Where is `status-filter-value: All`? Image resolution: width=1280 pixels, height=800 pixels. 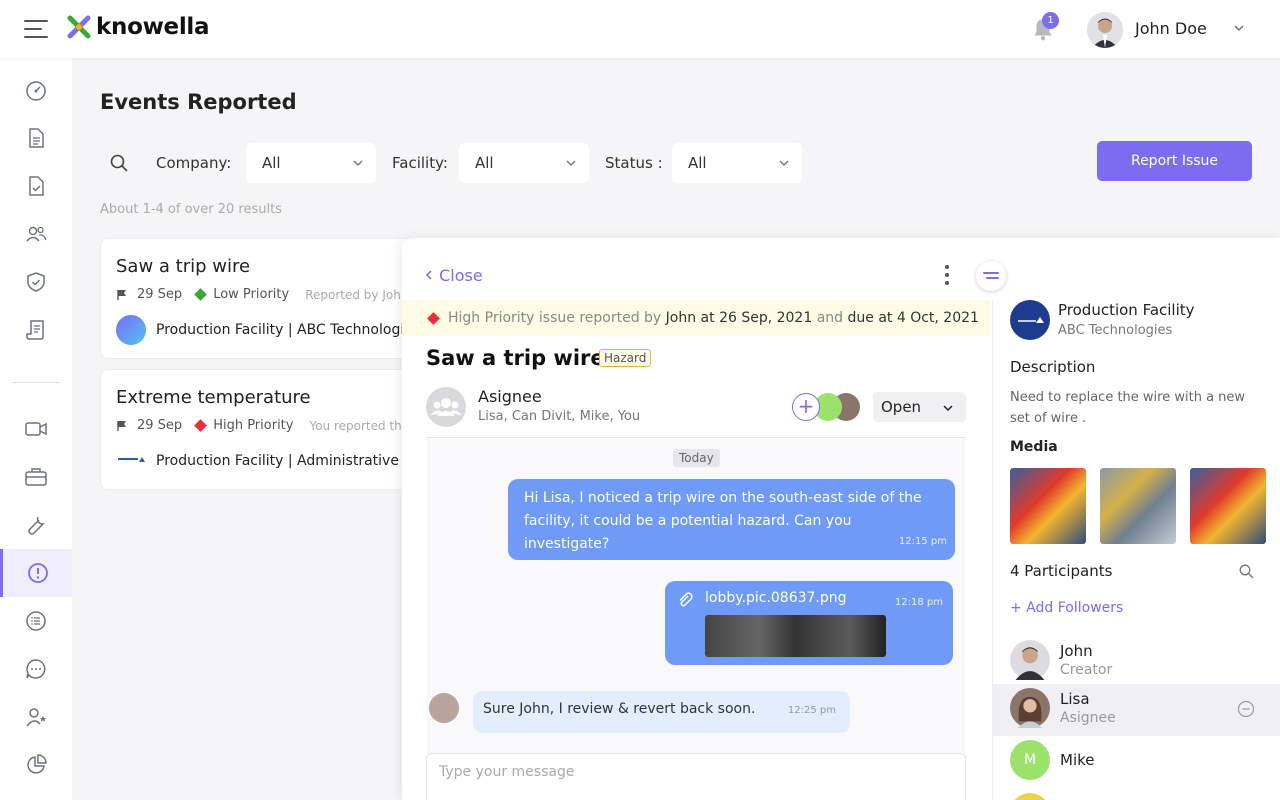
status-filter-value: All is located at coordinates (697, 163).